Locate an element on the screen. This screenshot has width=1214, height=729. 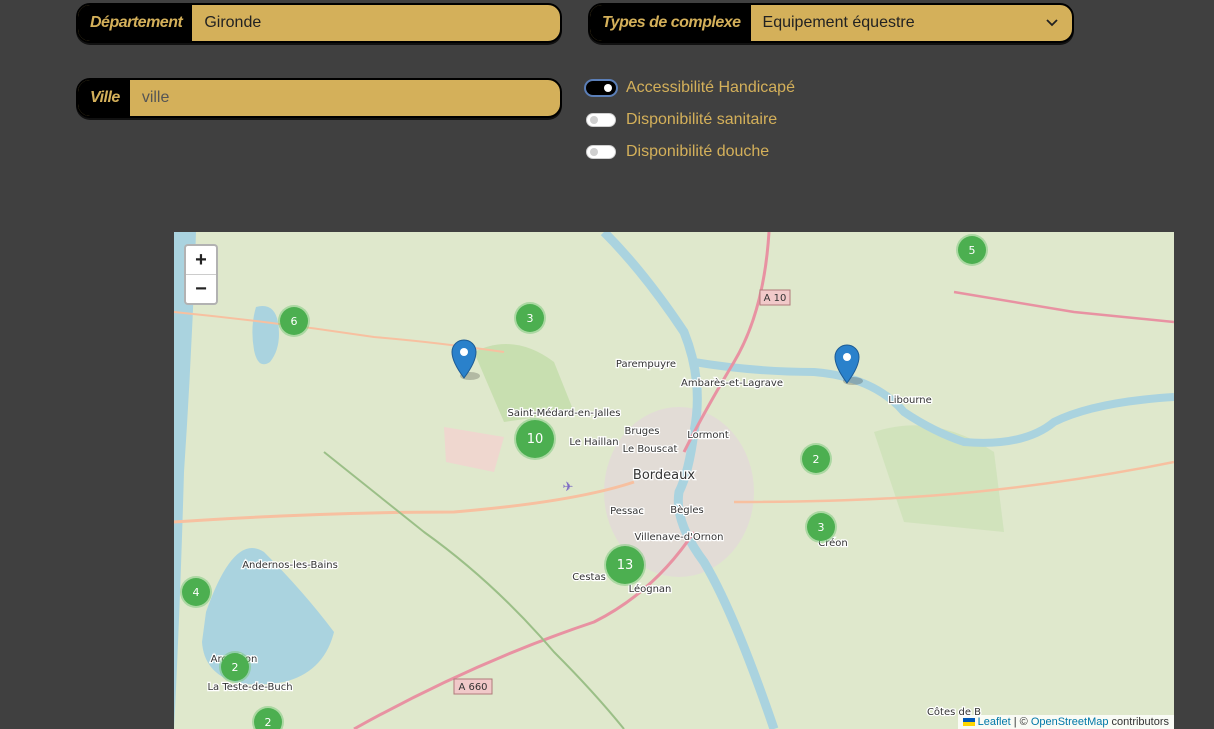
toggle-douche: Disponibilité douche is located at coordinates (677, 152).